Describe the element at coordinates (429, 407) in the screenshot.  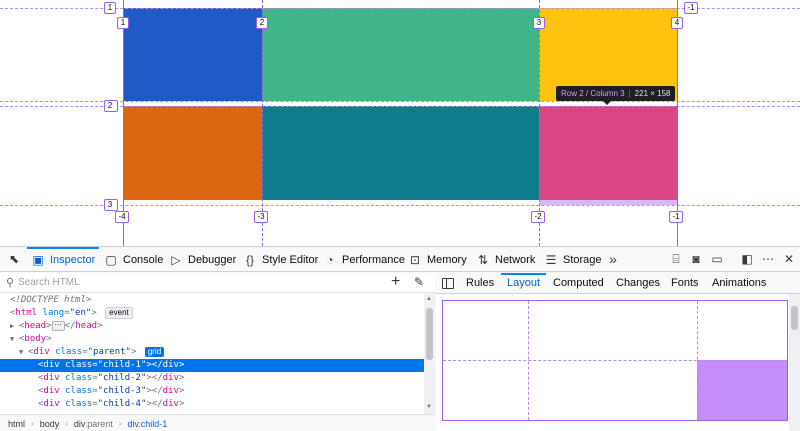
I see `scroll-down-icon: ▼` at that location.